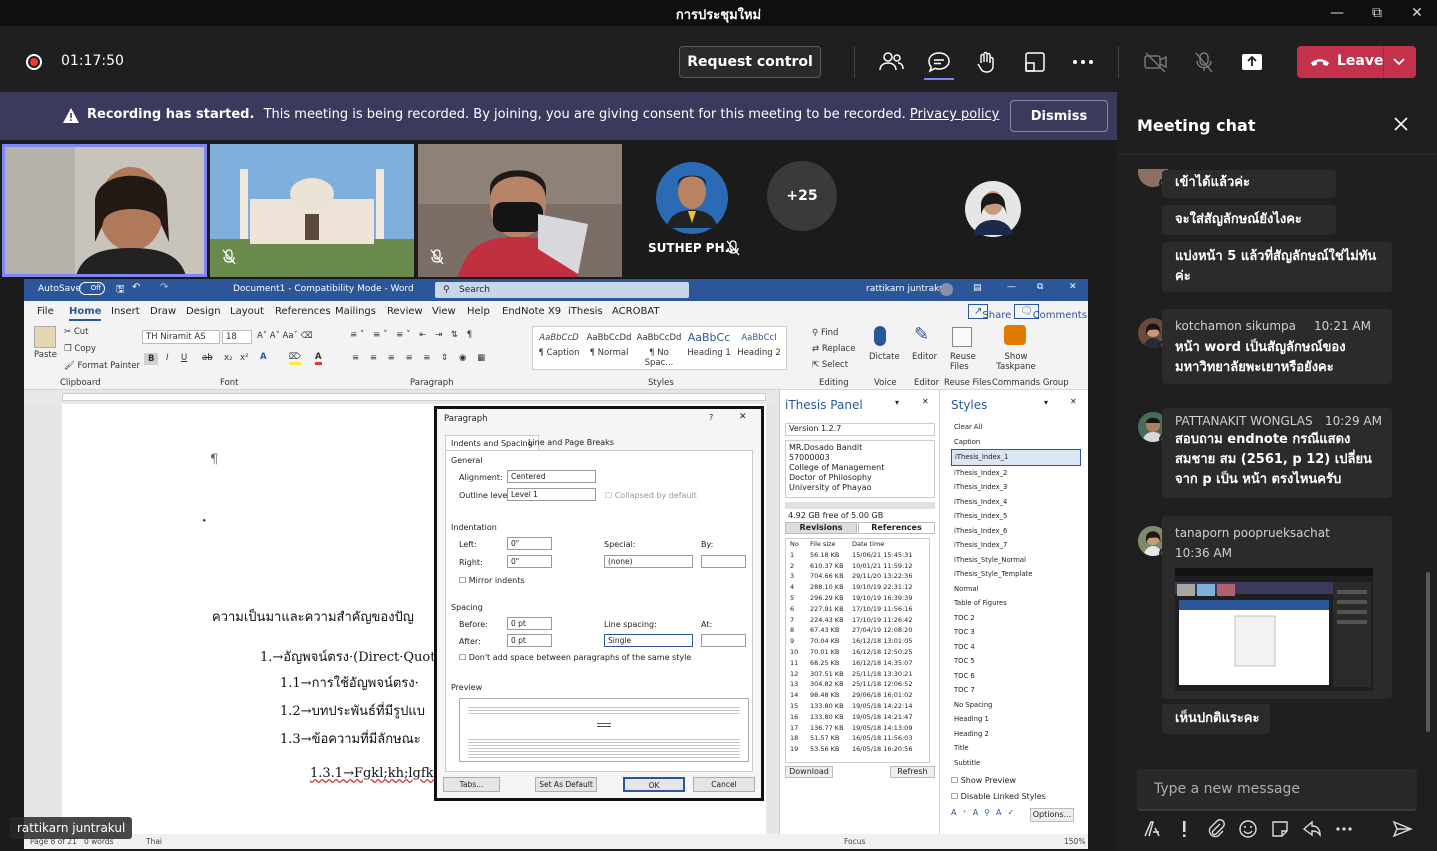  Describe the element at coordinates (1016, 748) in the screenshot. I see `style-list-item: Title` at that location.